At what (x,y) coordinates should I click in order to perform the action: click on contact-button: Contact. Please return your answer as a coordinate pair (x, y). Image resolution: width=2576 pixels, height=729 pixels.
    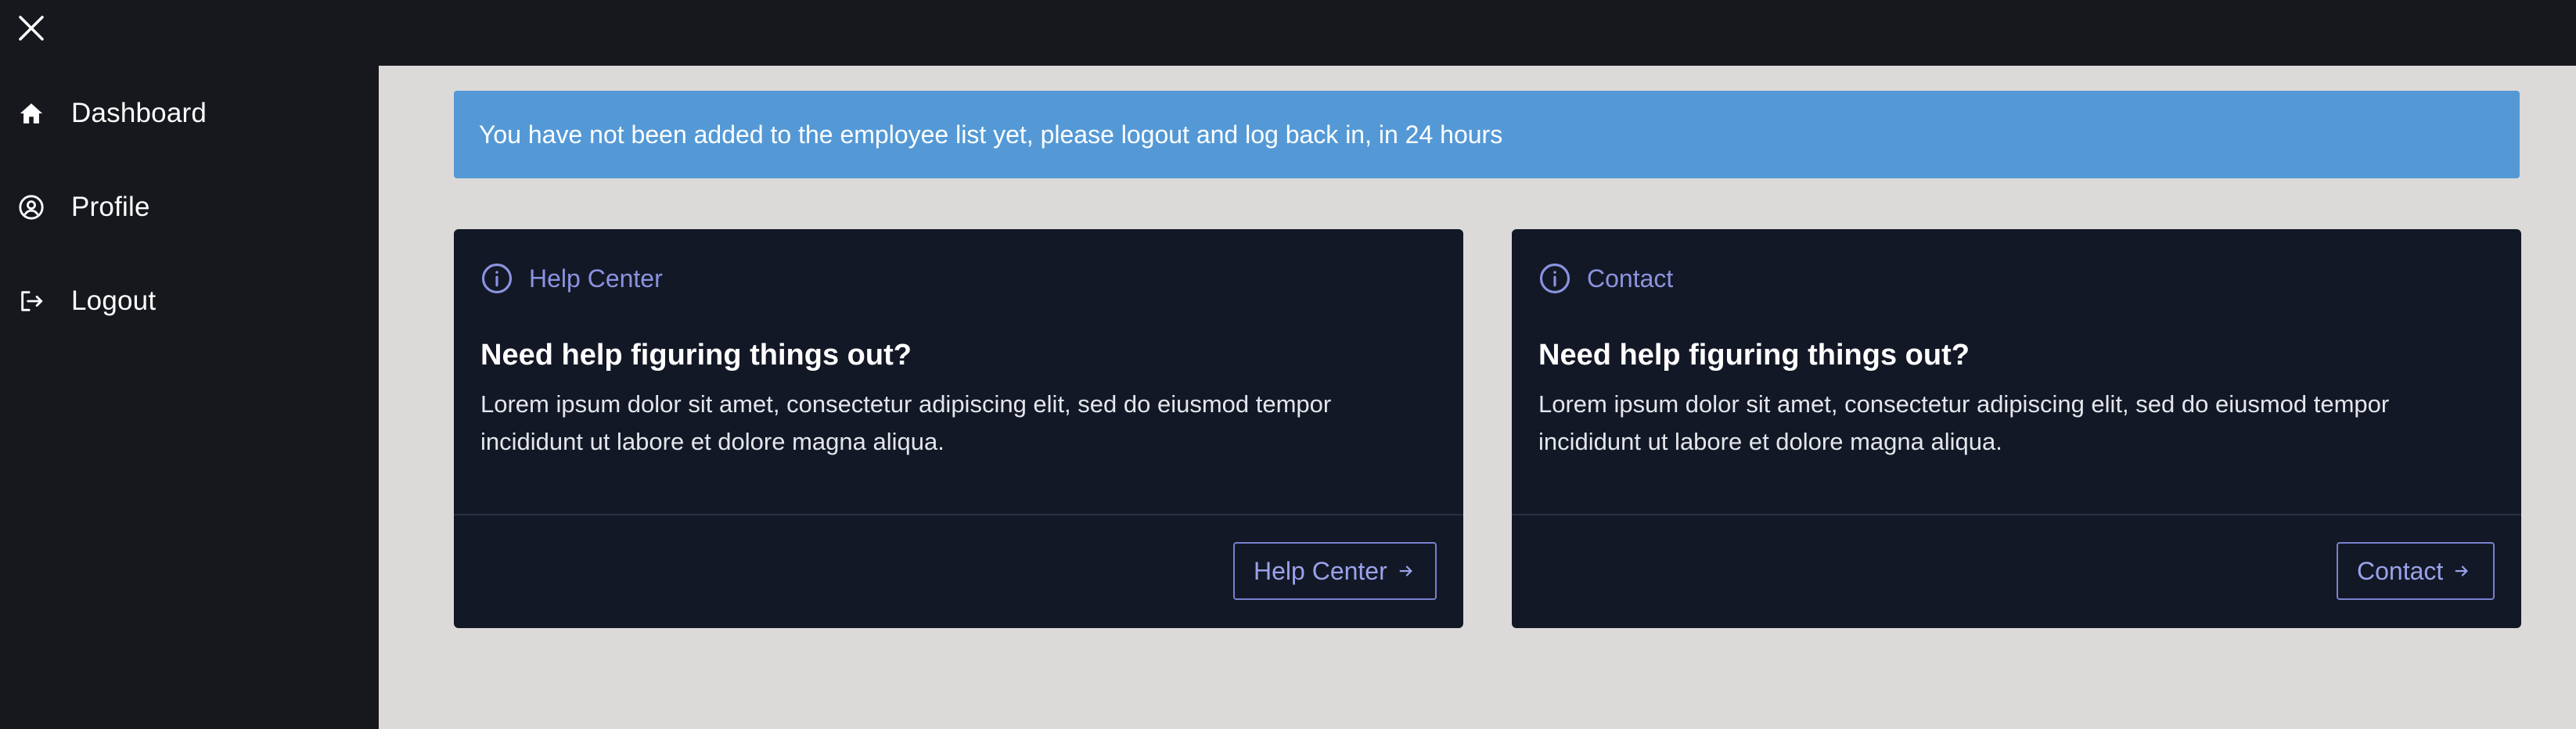
    Looking at the image, I should click on (2416, 571).